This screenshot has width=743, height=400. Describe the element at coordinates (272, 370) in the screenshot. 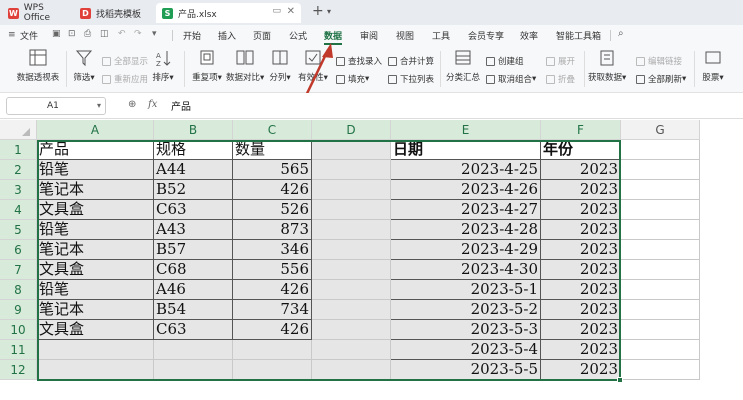

I see `cell-c12` at that location.